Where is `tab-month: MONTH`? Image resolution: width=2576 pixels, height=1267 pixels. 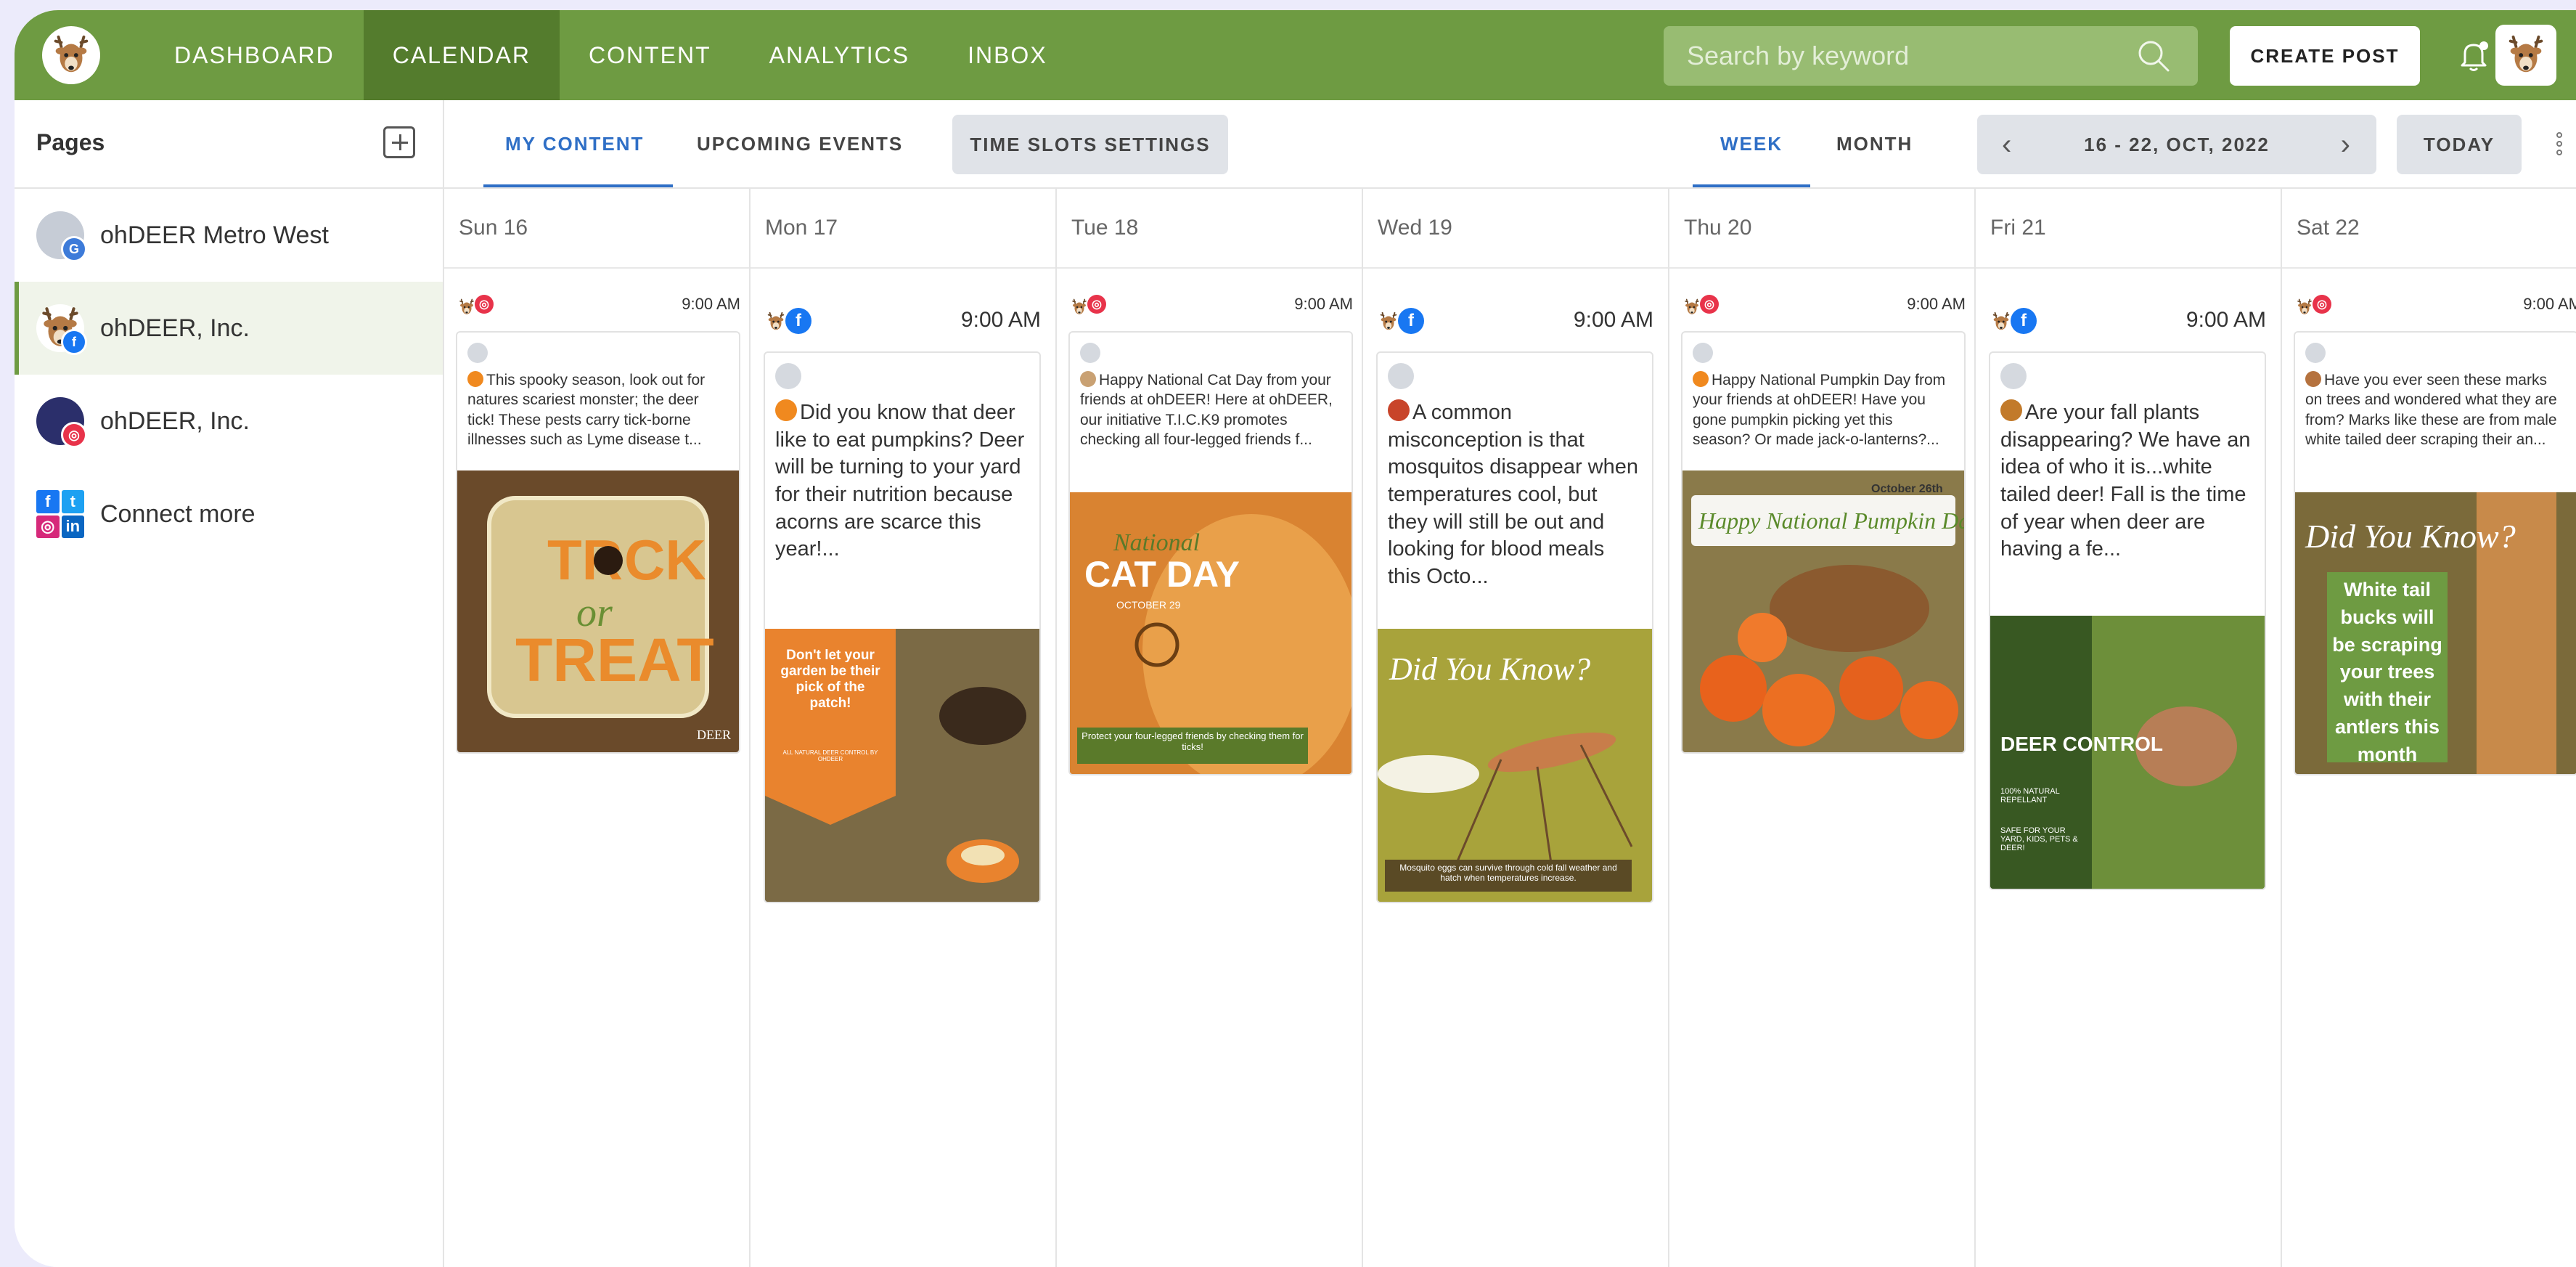 tab-month: MONTH is located at coordinates (1874, 143).